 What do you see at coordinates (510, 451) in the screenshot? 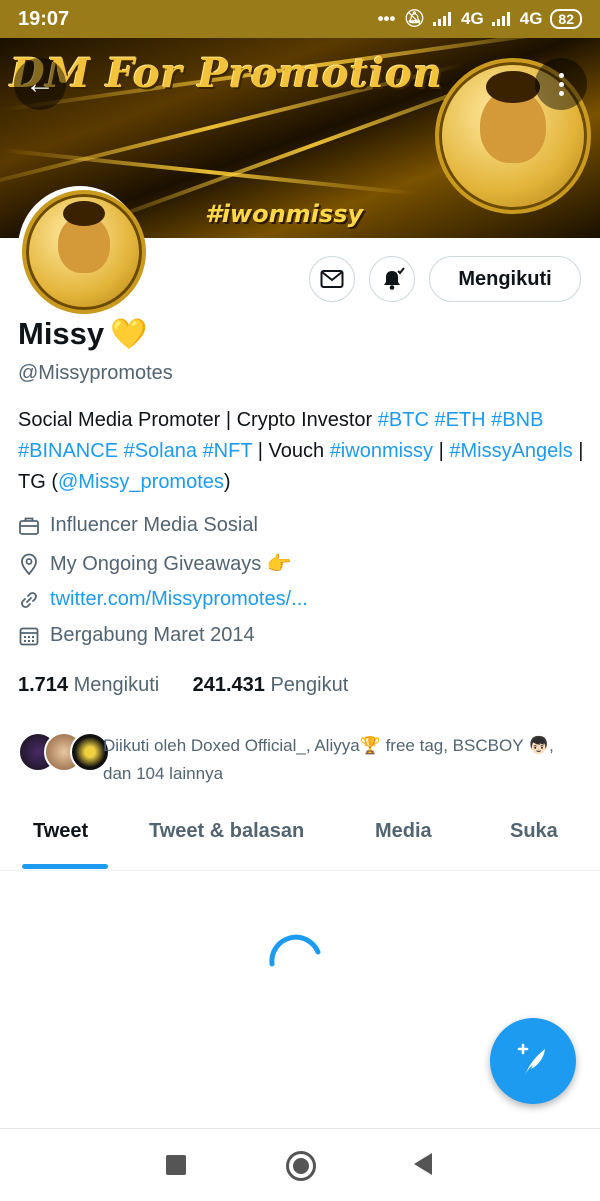
I see `bio-hashtag-link: #MissyAngels` at bounding box center [510, 451].